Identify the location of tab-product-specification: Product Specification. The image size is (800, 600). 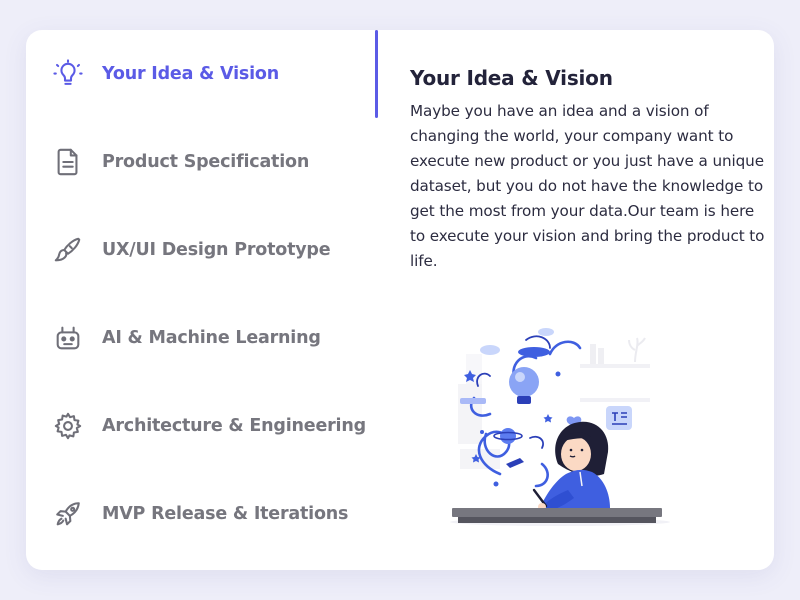
(202, 162).